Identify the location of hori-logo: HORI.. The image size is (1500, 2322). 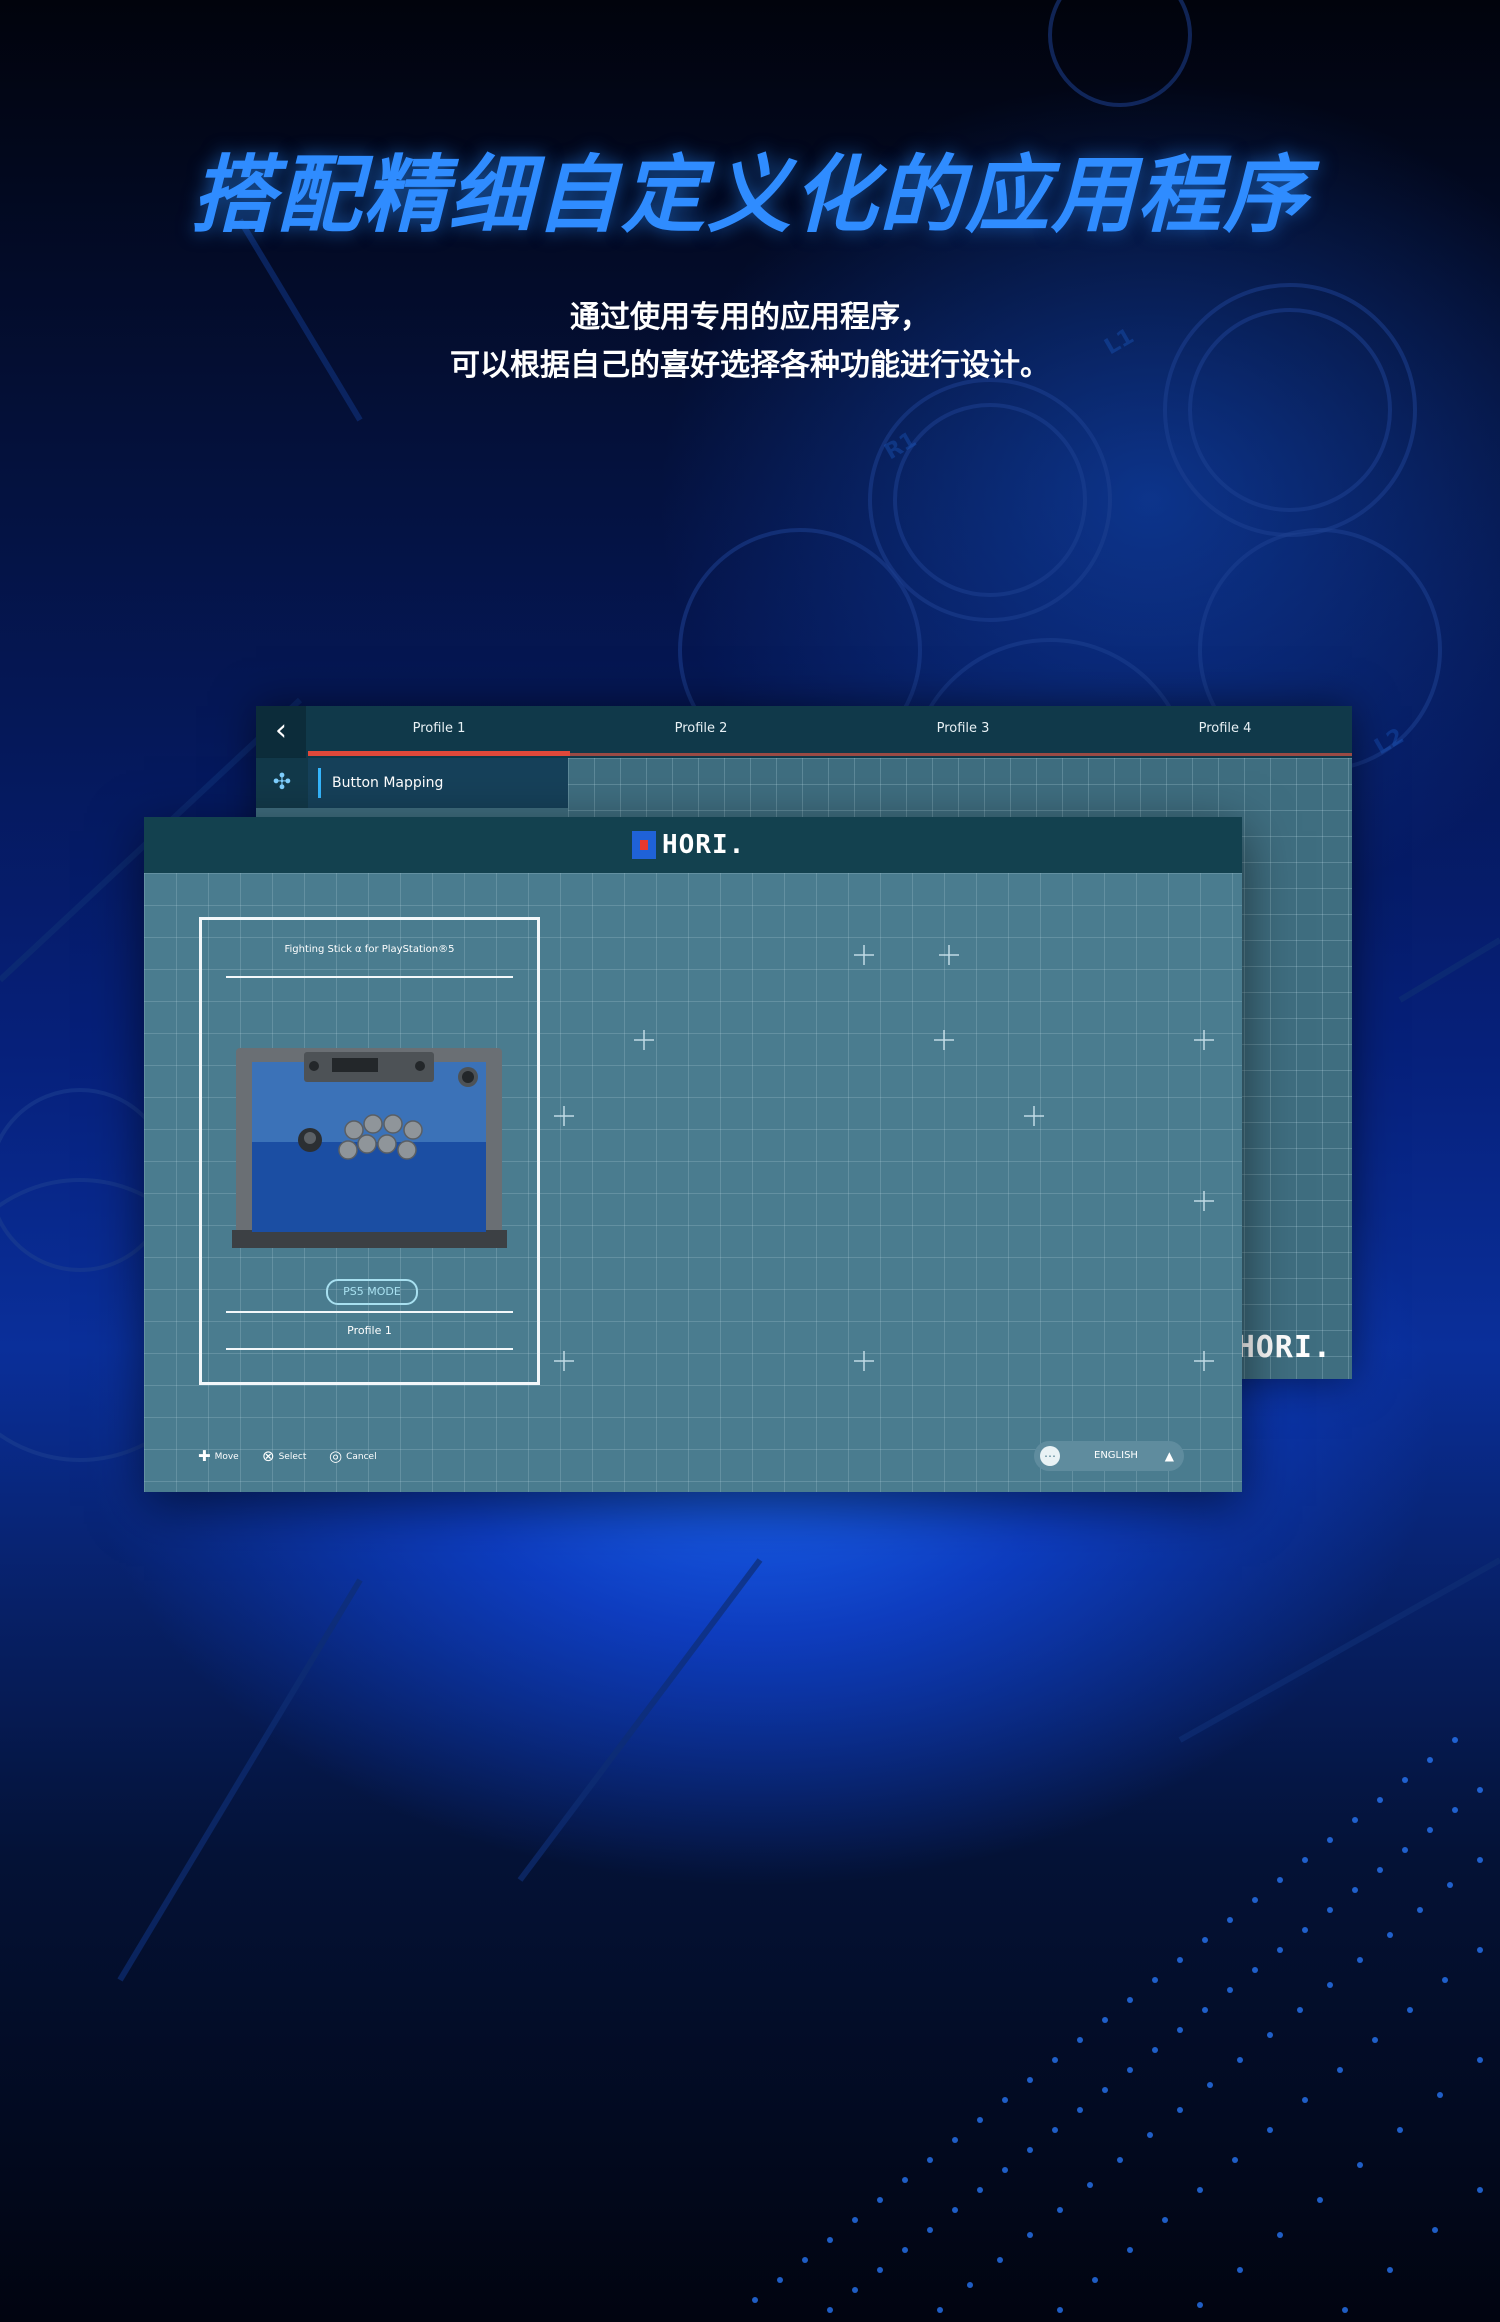
(688, 845).